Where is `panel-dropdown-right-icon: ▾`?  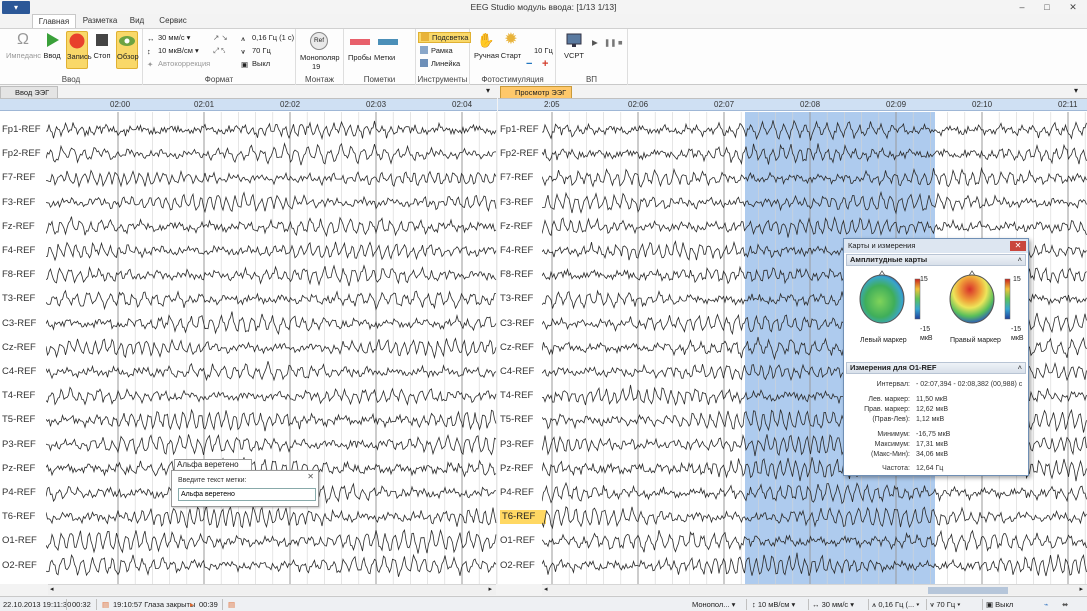
panel-dropdown-right-icon: ▾ is located at coordinates (1076, 90).